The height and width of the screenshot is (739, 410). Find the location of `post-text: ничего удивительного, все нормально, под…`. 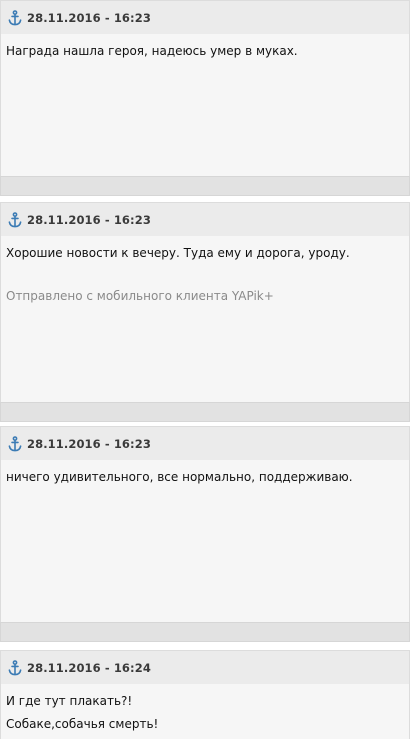

post-text: ничего удивительного, все нормально, под… is located at coordinates (179, 477).